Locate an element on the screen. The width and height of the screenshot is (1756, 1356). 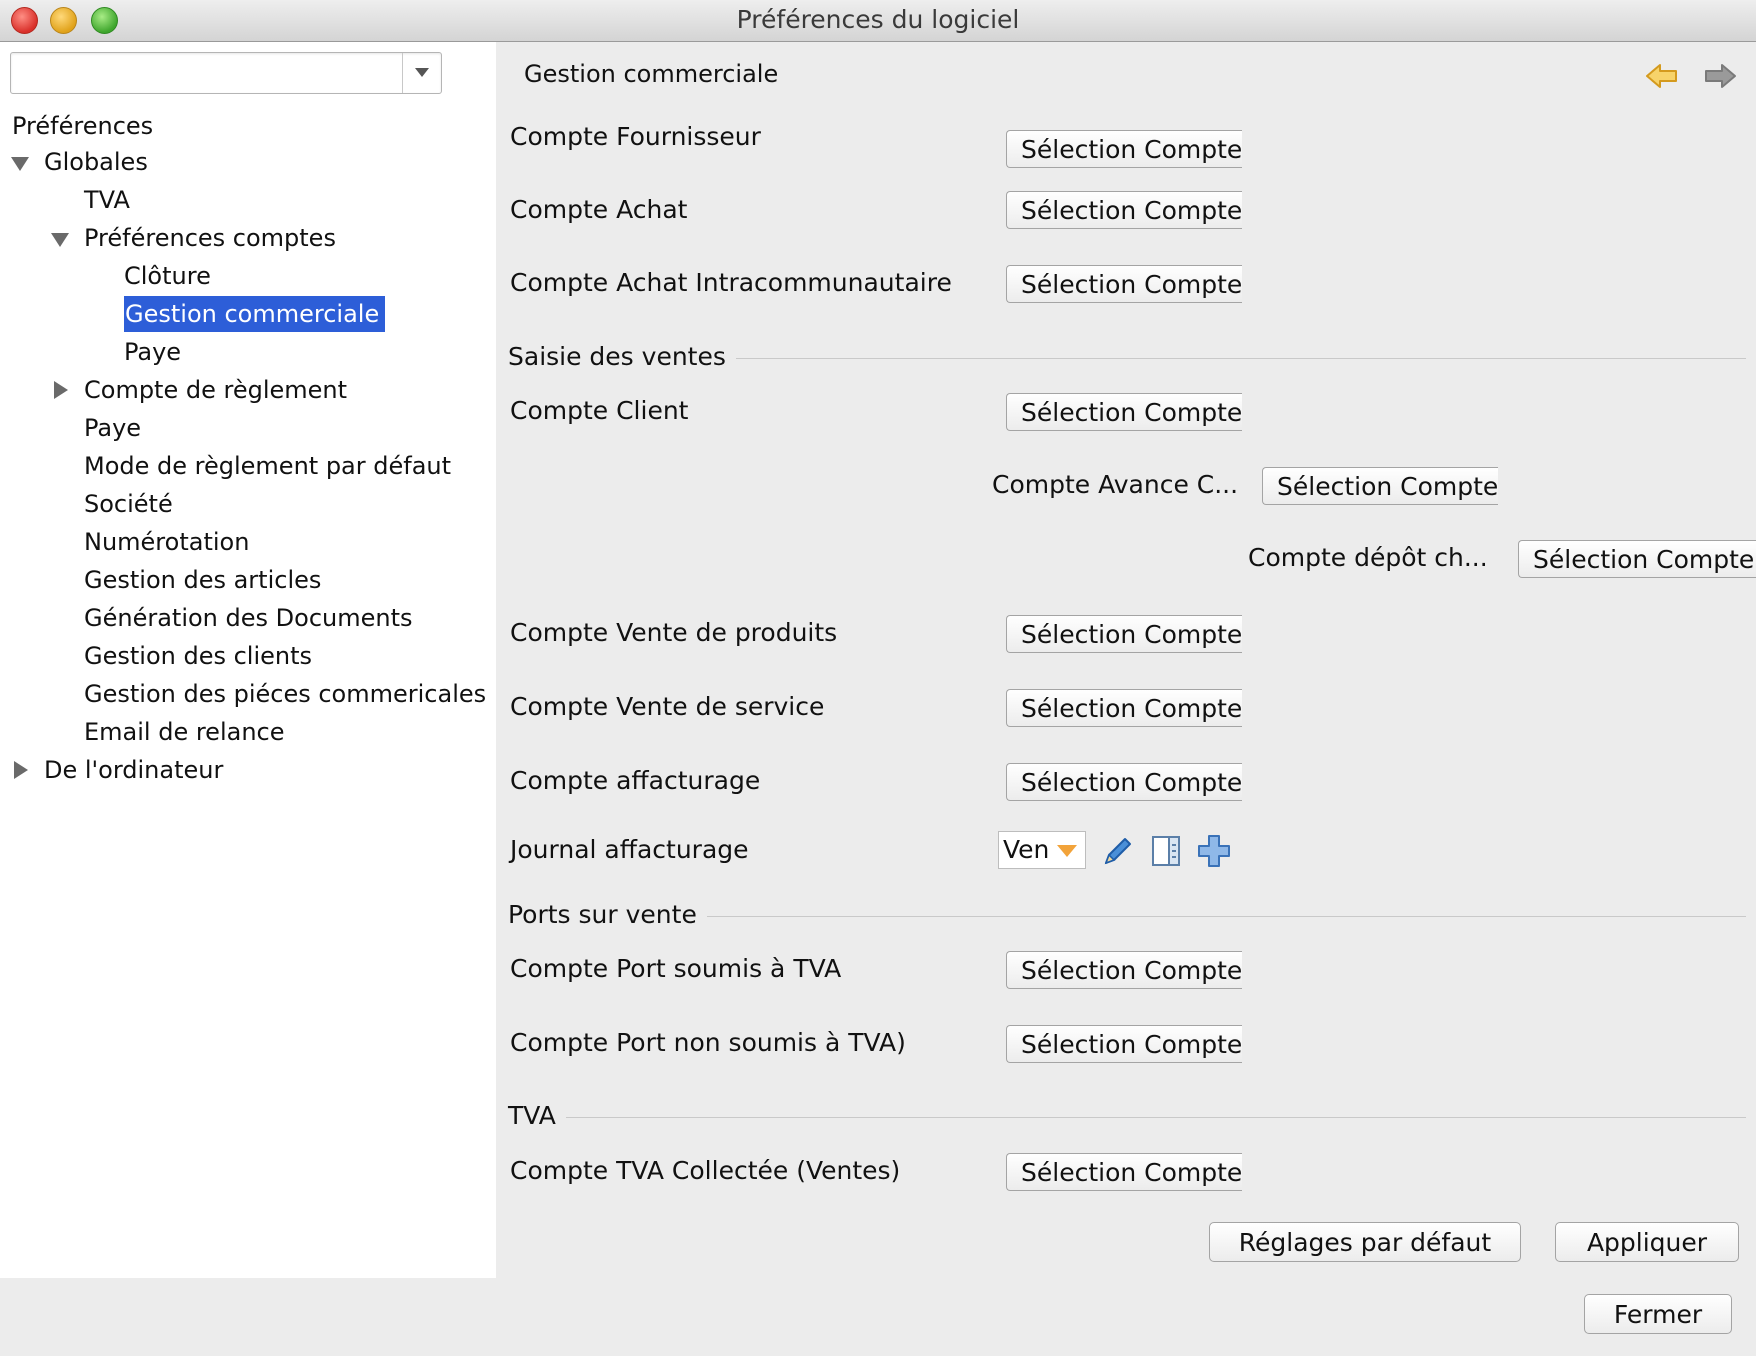
tree-item-label: Gestion des clients is located at coordinates (198, 656).